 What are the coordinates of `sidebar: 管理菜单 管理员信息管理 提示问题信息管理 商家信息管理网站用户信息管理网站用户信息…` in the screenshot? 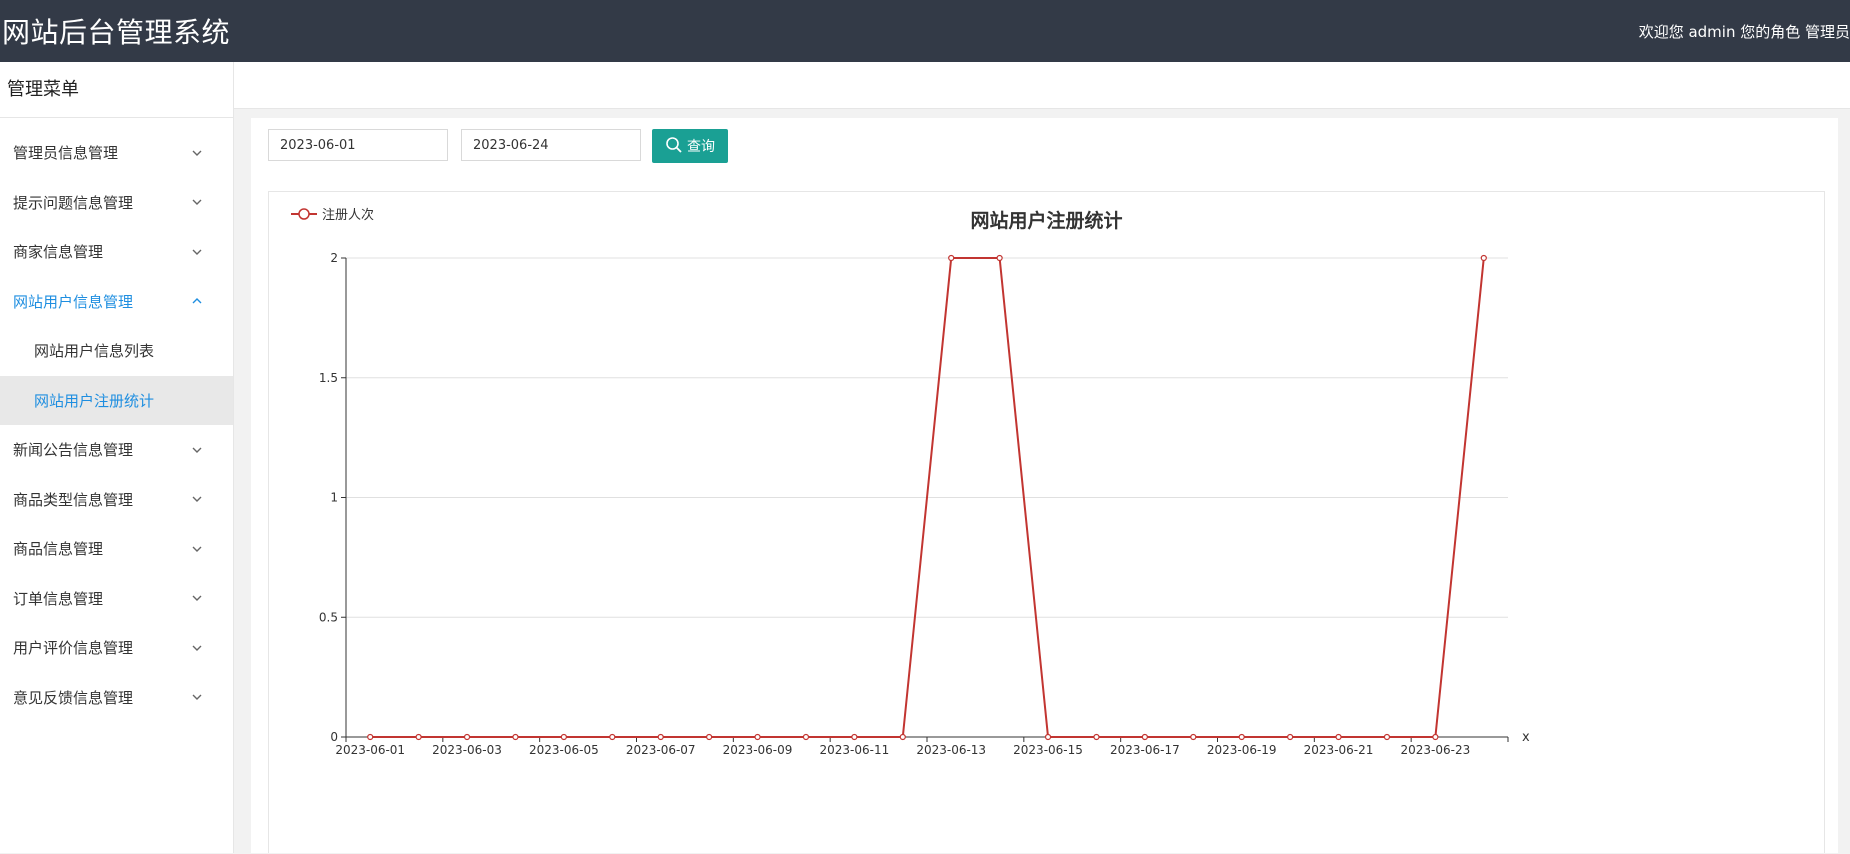 It's located at (117, 457).